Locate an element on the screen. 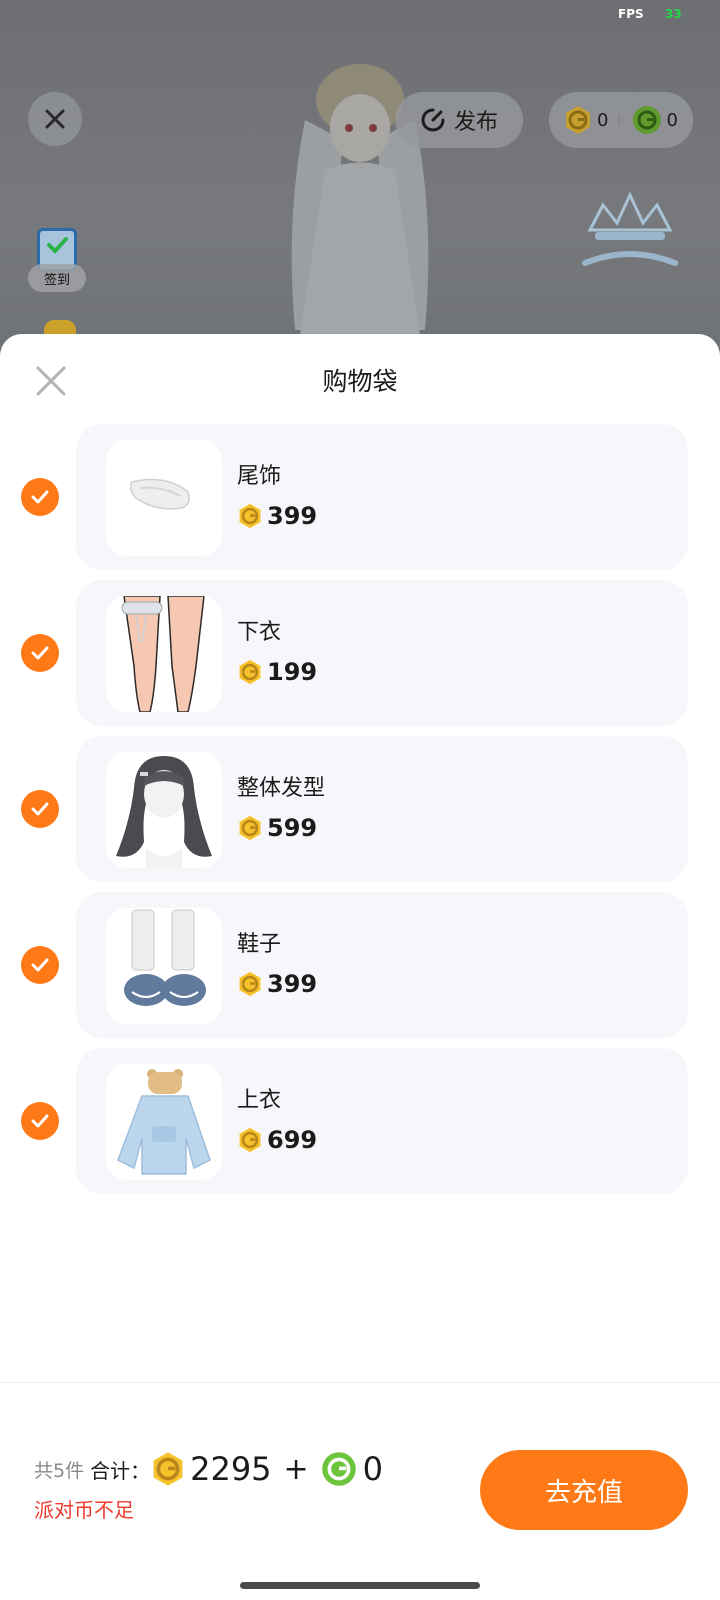 The image size is (720, 1600). item-count: 共5件 is located at coordinates (59, 1470).